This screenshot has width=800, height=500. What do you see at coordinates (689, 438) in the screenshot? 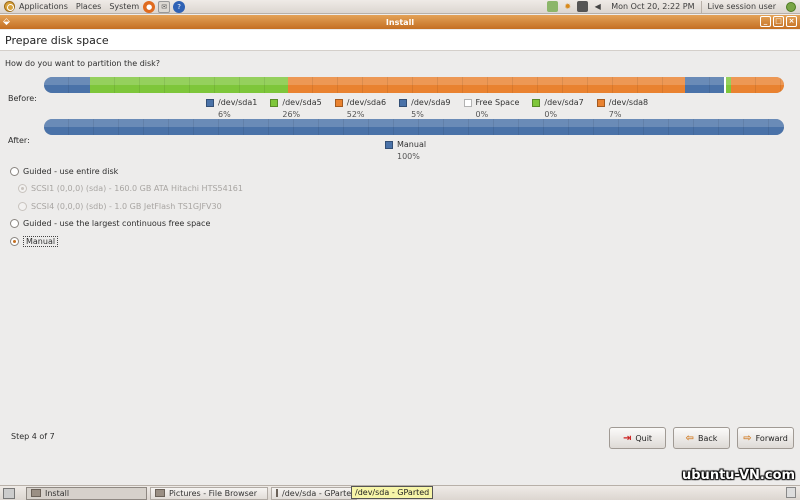
I see `back-arrow-icon: ⇦` at bounding box center [689, 438].